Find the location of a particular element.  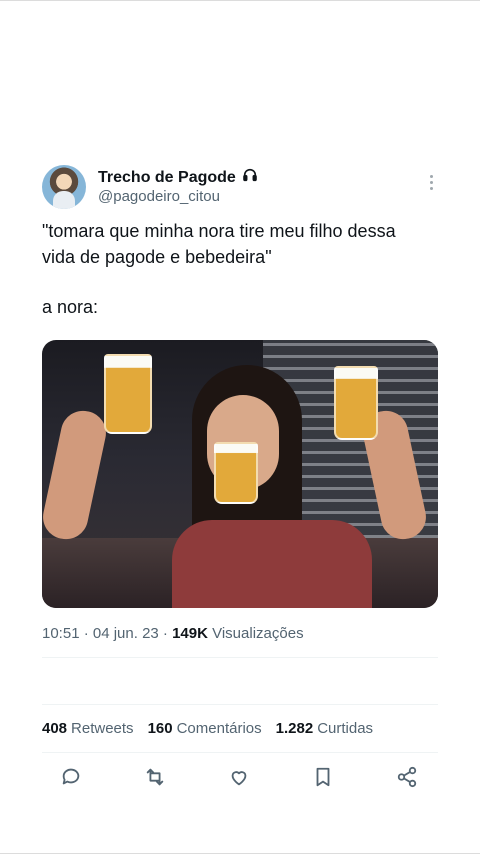

bookmark-icon is located at coordinates (324, 778).